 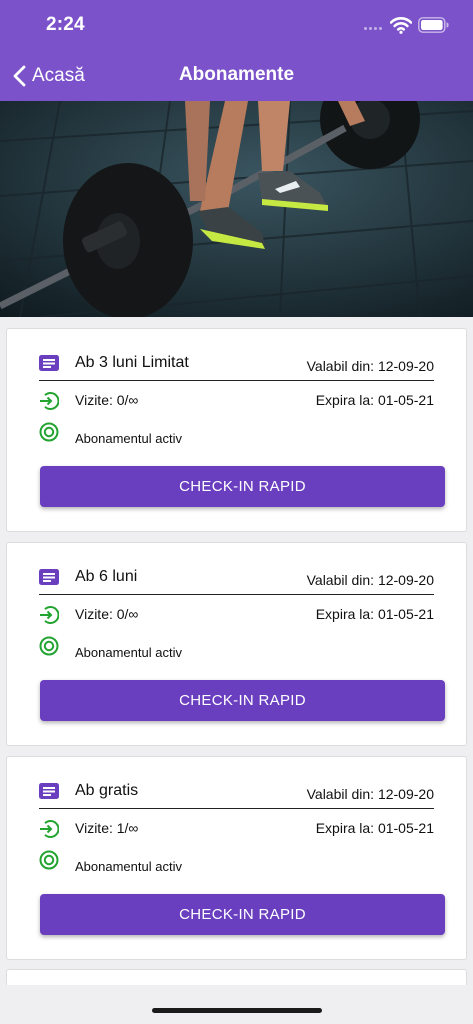 I want to click on cellular-signal-icon, so click(x=373, y=28).